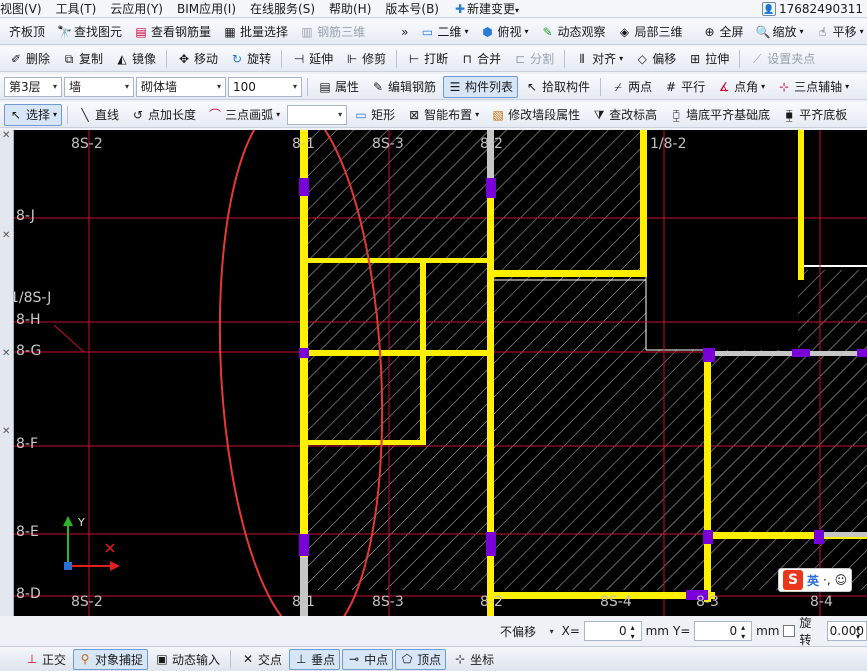 This screenshot has height=671, width=867. Describe the element at coordinates (32, 659) in the screenshot. I see `ortho-icon: ⊥` at that location.